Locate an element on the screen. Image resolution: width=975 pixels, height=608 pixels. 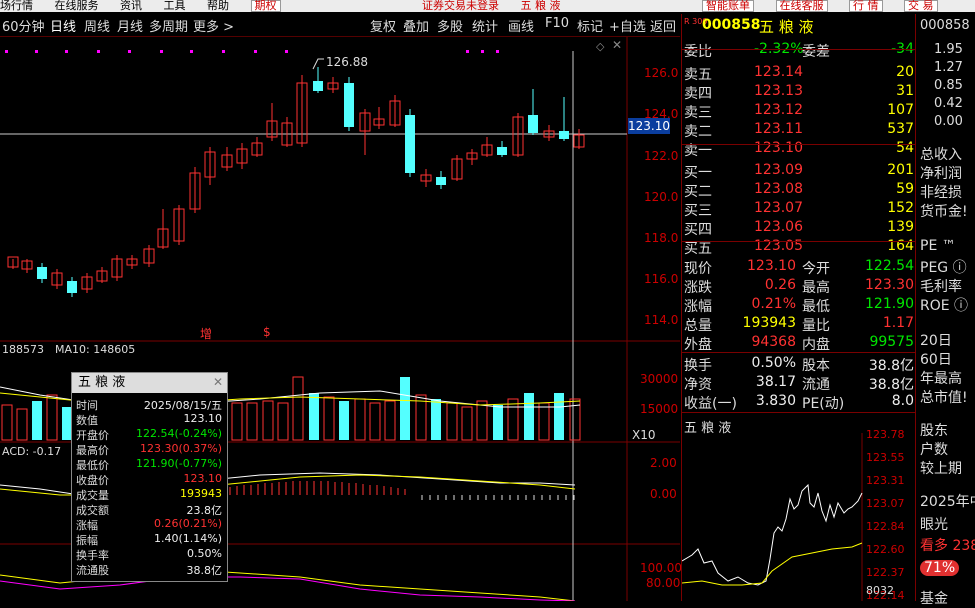
tab-more: 更多 > is located at coordinates (213, 25).